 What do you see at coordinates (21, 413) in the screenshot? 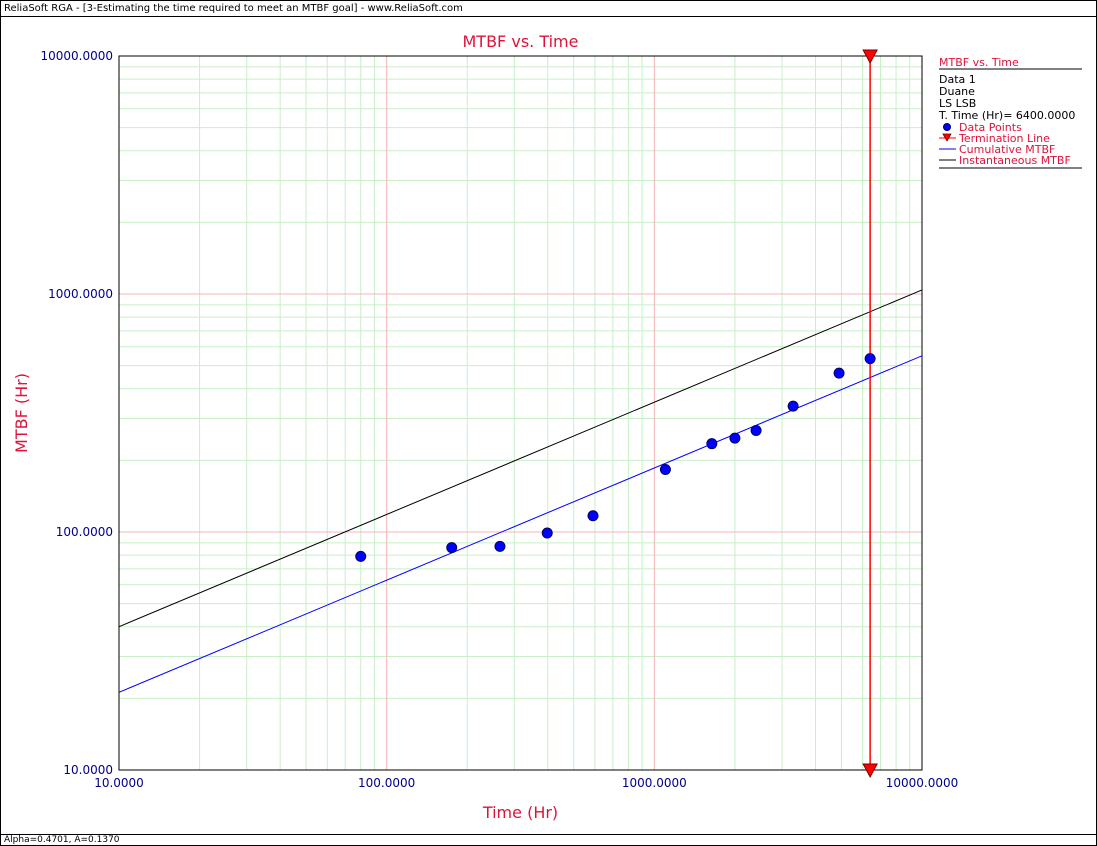
I see `y-axis-title: MTBF (Hr)` at bounding box center [21, 413].